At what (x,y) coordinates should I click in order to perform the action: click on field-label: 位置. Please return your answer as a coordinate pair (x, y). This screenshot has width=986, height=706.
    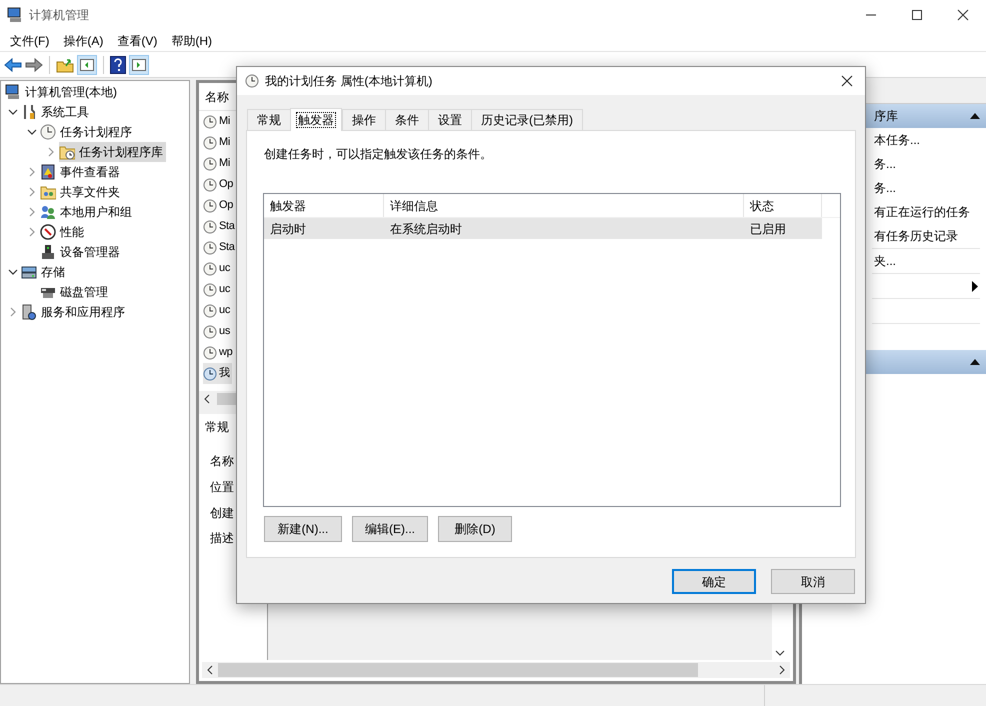
    Looking at the image, I should click on (222, 487).